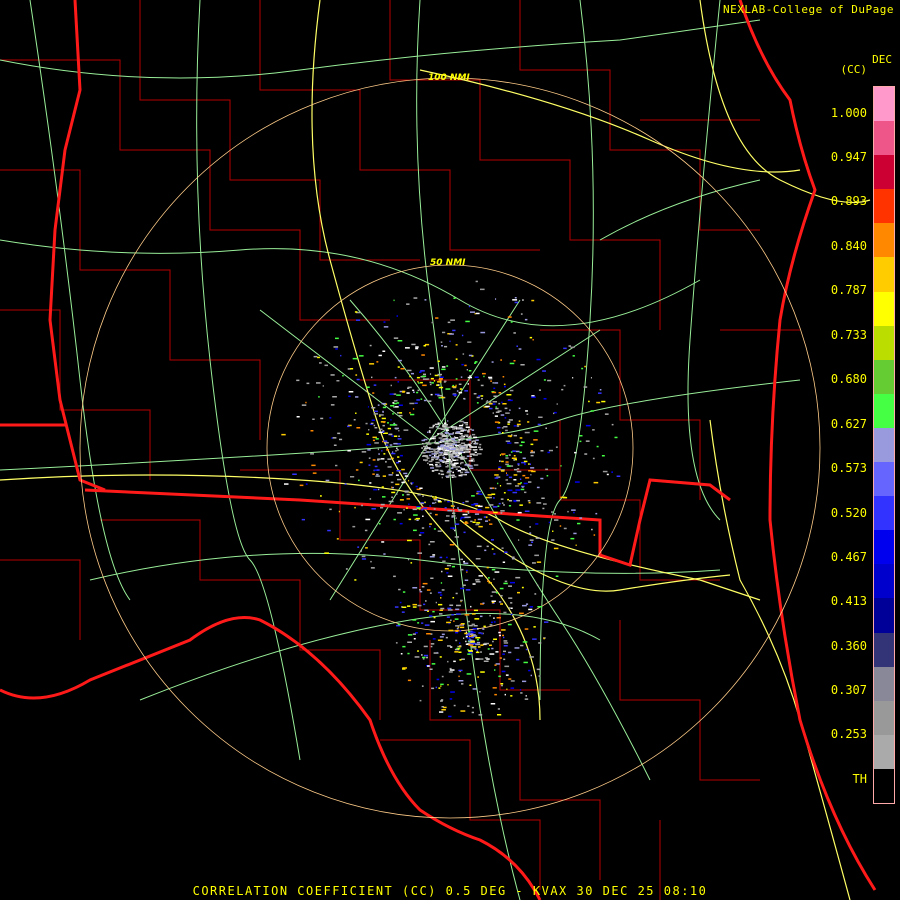 This screenshot has height=900, width=900. What do you see at coordinates (884, 445) in the screenshot?
I see `colorbar-segment` at bounding box center [884, 445].